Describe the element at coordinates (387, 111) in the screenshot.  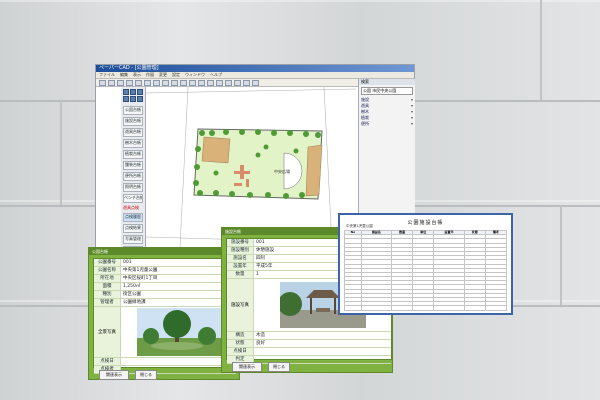
I see `layer-item: 樹木 ▾` at that location.